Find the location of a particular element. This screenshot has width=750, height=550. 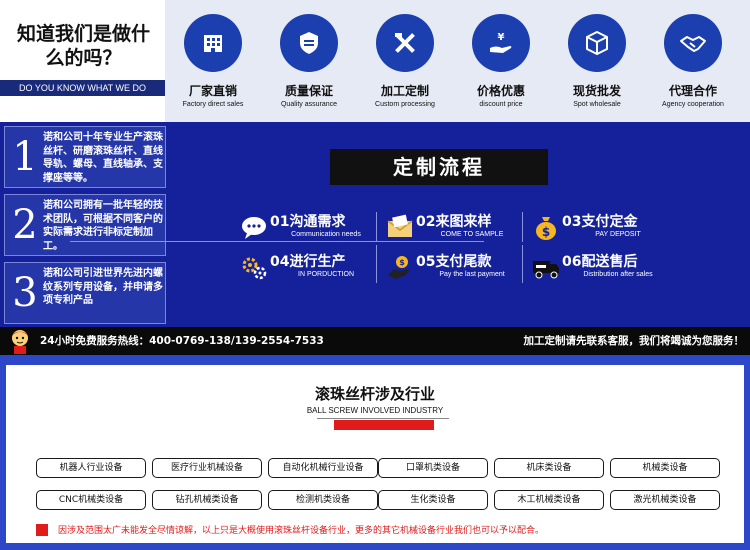

feature-label-en: discount price is located at coordinates (501, 104).